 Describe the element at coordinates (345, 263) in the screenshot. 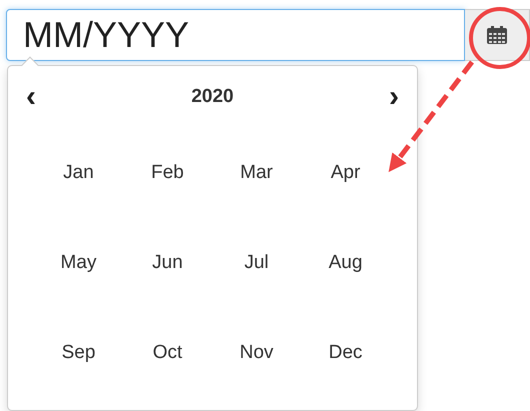

I see `month-button: Aug` at that location.